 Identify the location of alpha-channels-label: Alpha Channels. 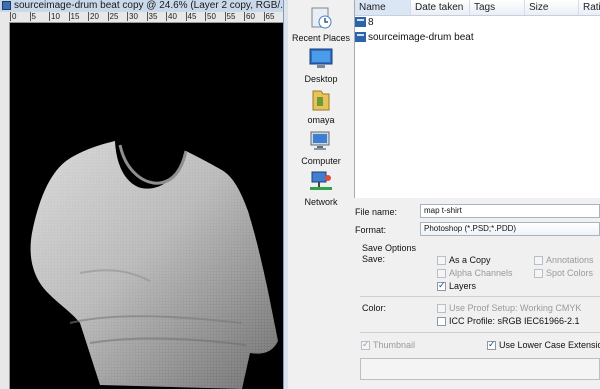
(481, 273).